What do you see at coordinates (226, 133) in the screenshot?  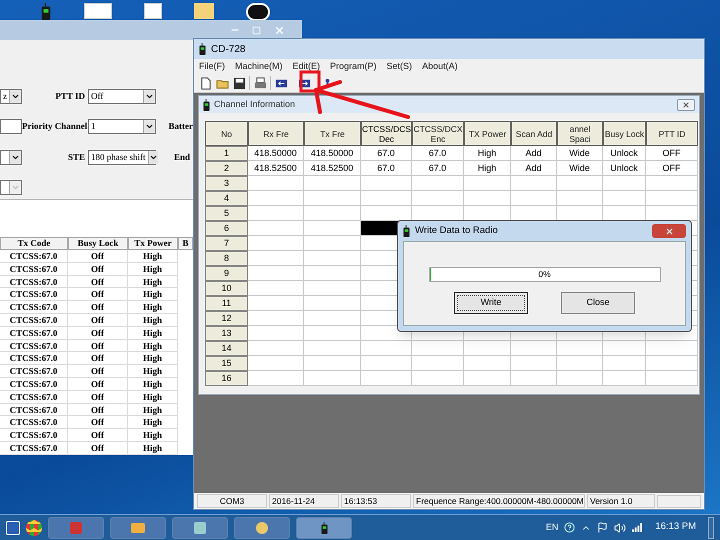 I see `column-header: No` at bounding box center [226, 133].